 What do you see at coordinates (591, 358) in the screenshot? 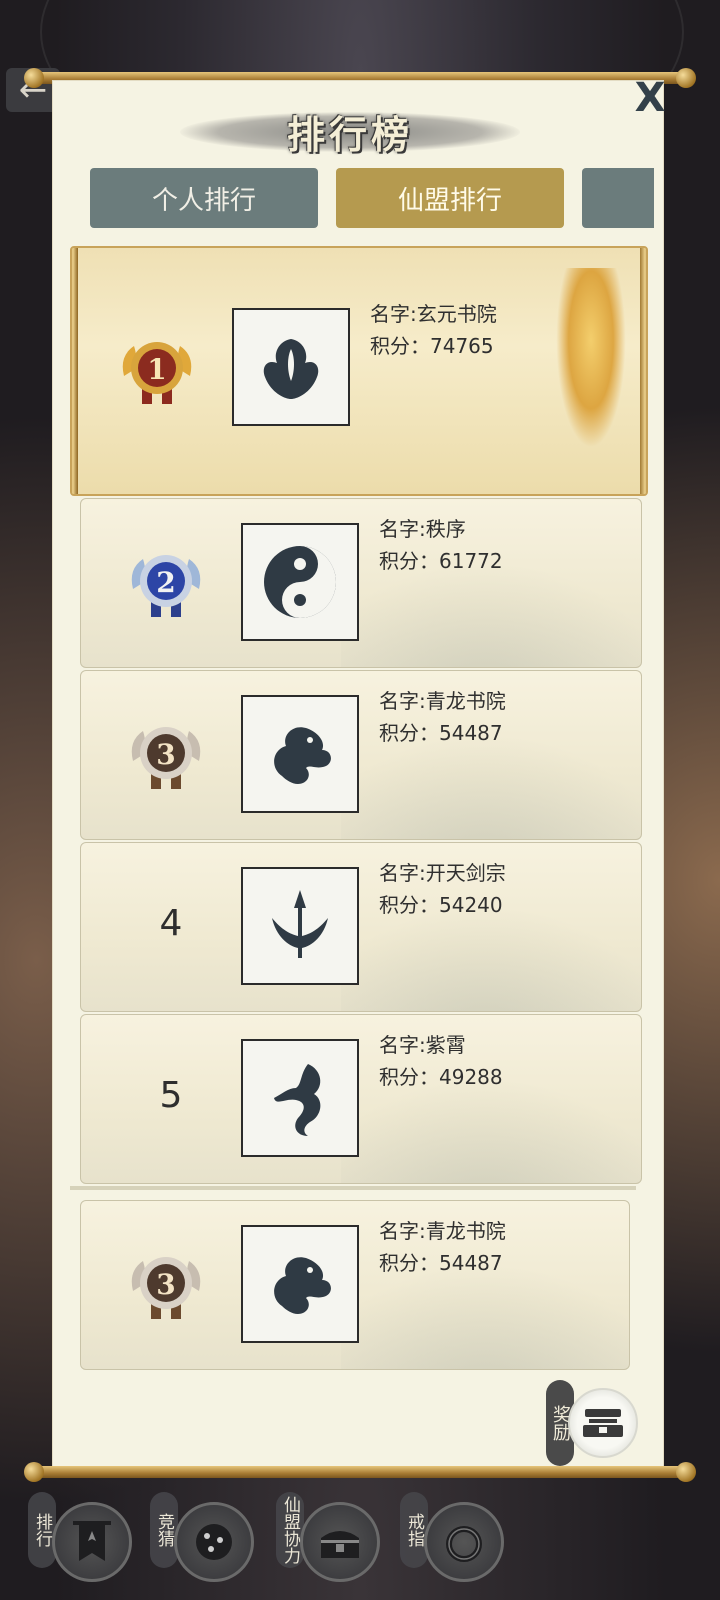
I see `phoenix-decoration` at bounding box center [591, 358].